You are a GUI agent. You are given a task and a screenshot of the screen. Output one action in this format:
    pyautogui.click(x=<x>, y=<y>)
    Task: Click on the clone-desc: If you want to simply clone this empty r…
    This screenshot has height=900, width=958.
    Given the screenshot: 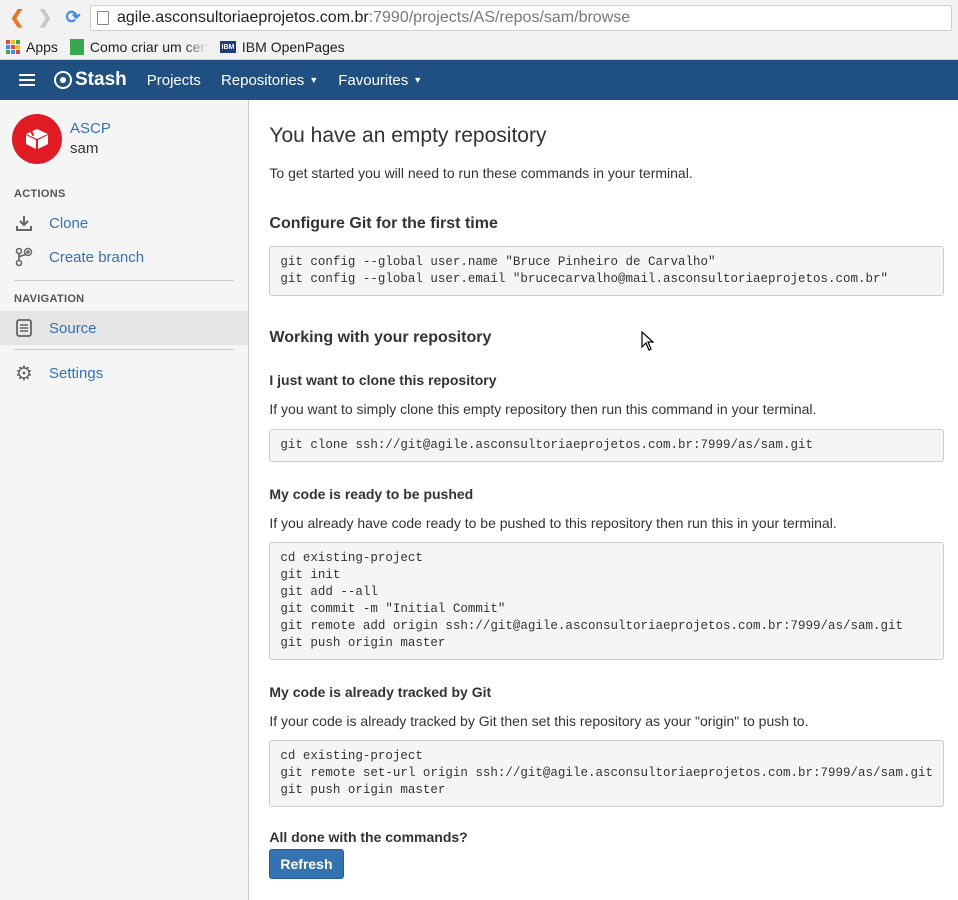 What is the action you would take?
    pyautogui.click(x=543, y=409)
    